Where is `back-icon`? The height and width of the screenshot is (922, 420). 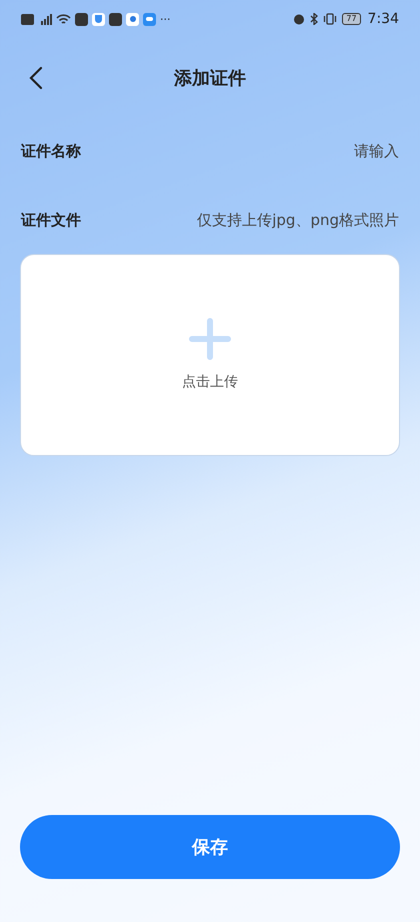
back-icon is located at coordinates (36, 78).